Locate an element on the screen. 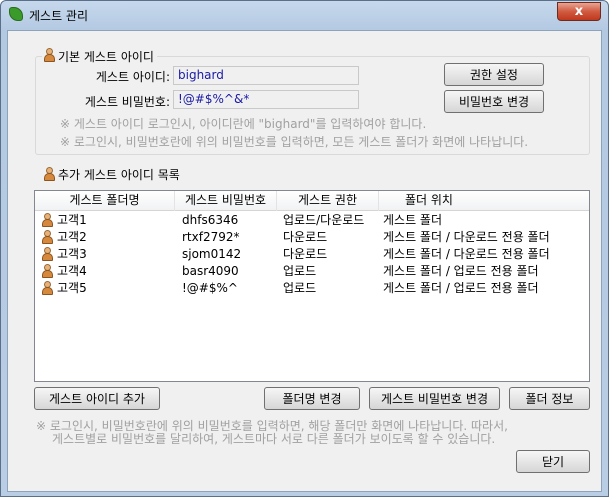 This screenshot has width=609, height=497. guest-list-header: 게스트 폴더명 게스트 비밀번호 게스트 권한 폴더 위치 is located at coordinates (312, 201).